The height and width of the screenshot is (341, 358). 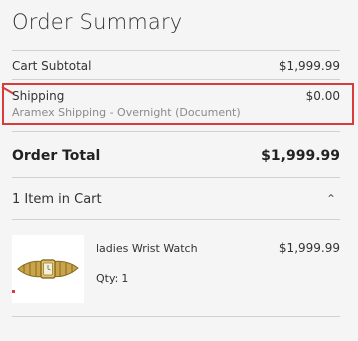 What do you see at coordinates (56, 156) in the screenshot?
I see `order-total-label: Order Total` at bounding box center [56, 156].